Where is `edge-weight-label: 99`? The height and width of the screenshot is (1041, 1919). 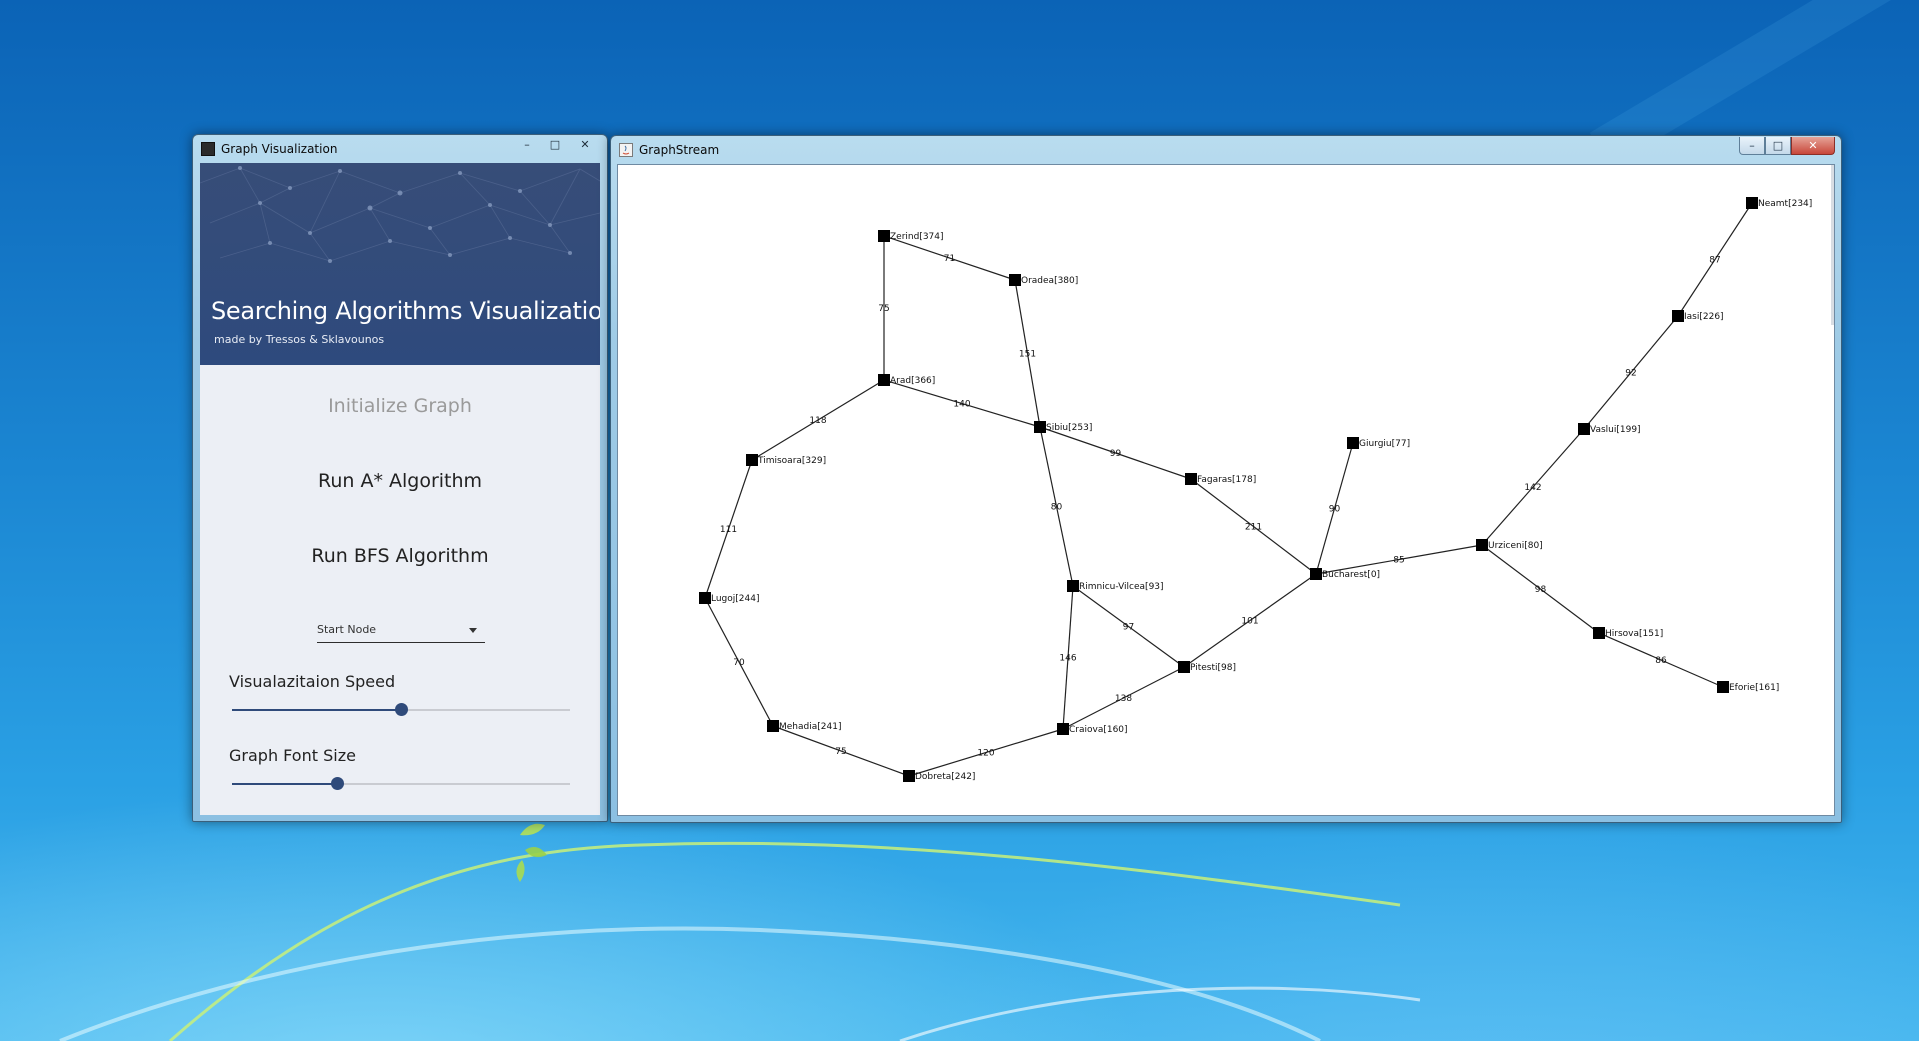 edge-weight-label: 99 is located at coordinates (1116, 454).